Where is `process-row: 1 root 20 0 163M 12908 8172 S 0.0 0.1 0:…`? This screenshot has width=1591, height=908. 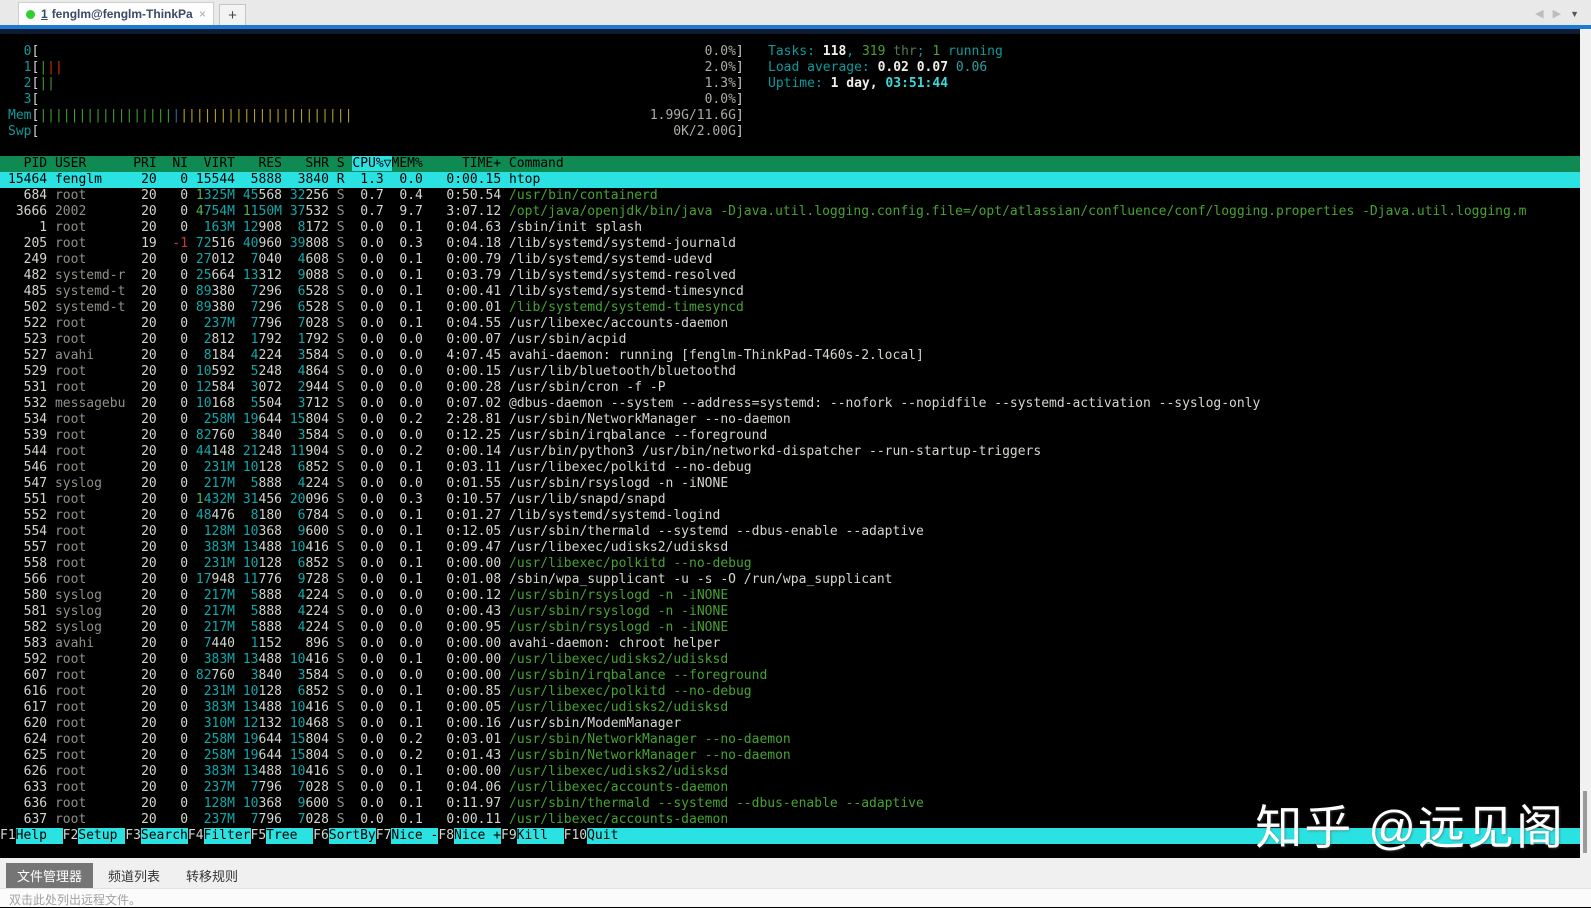 process-row: 1 root 20 0 163M 12908 8172 S 0.0 0.1 0:… is located at coordinates (790, 228).